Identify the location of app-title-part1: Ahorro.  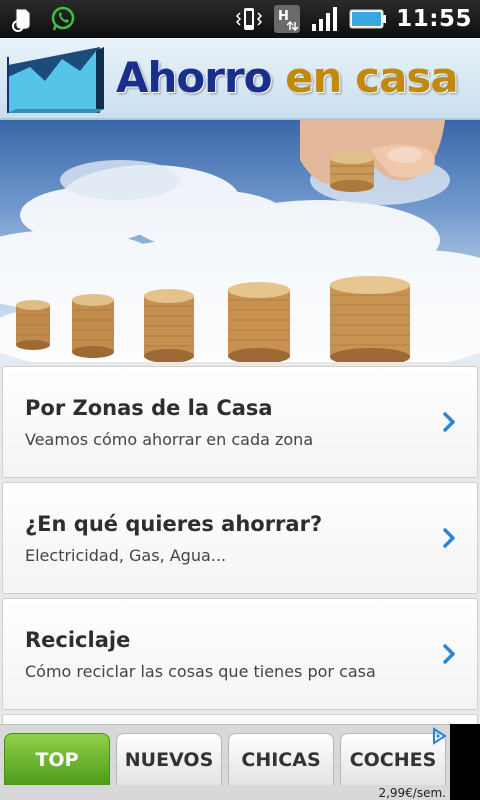
(194, 77).